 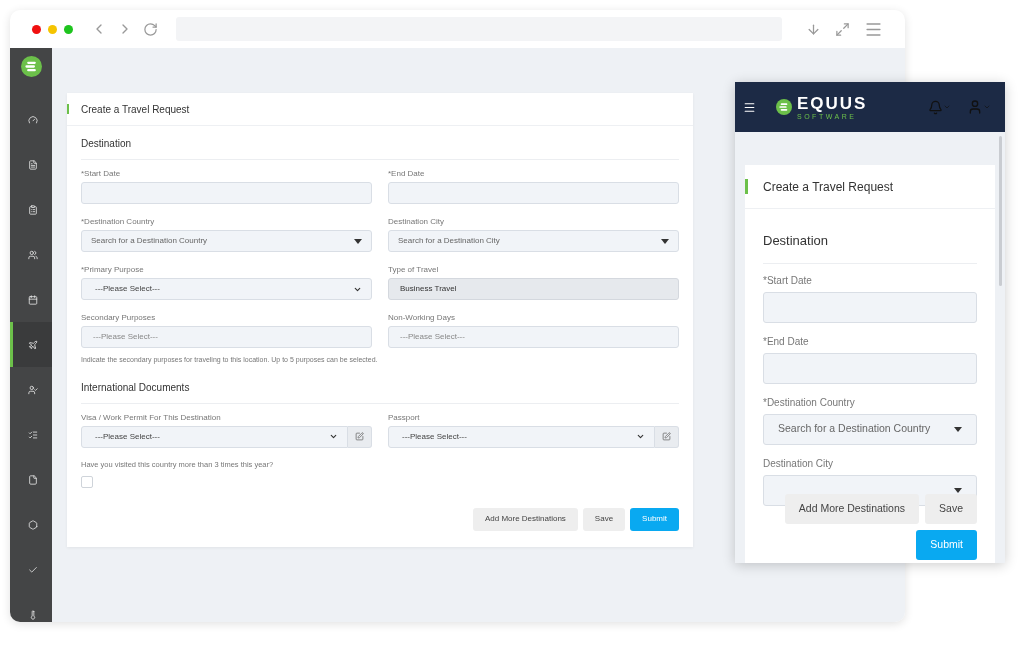 I want to click on readonly-field: Business Travel, so click(x=533, y=289).